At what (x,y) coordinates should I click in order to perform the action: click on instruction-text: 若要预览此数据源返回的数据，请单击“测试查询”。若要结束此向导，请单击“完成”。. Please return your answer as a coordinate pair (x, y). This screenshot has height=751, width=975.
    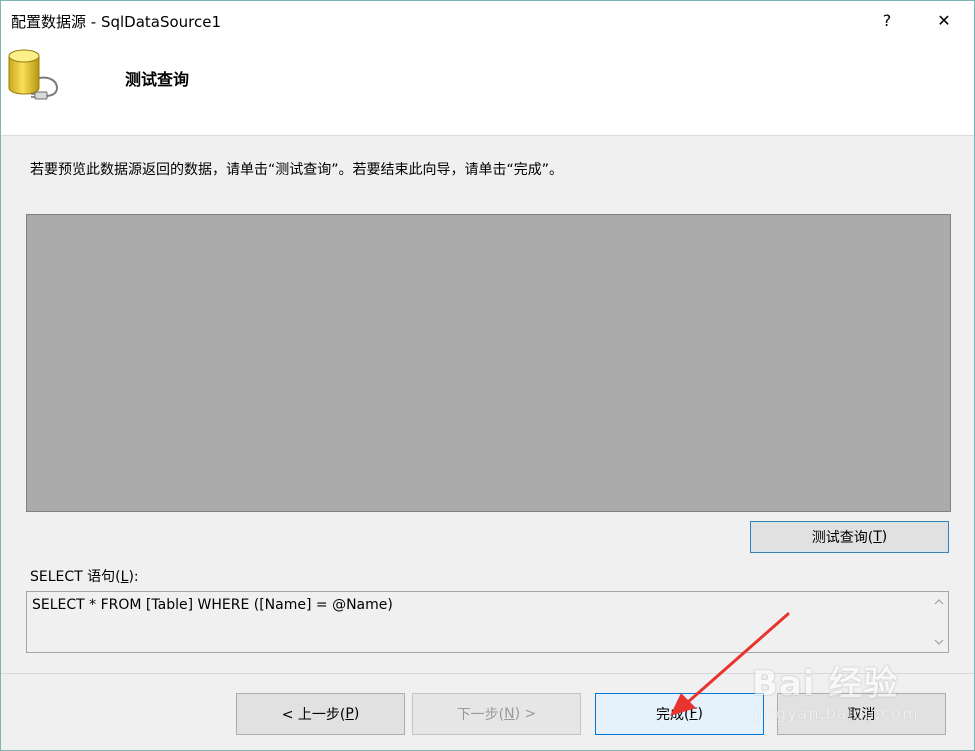
    Looking at the image, I should click on (297, 170).